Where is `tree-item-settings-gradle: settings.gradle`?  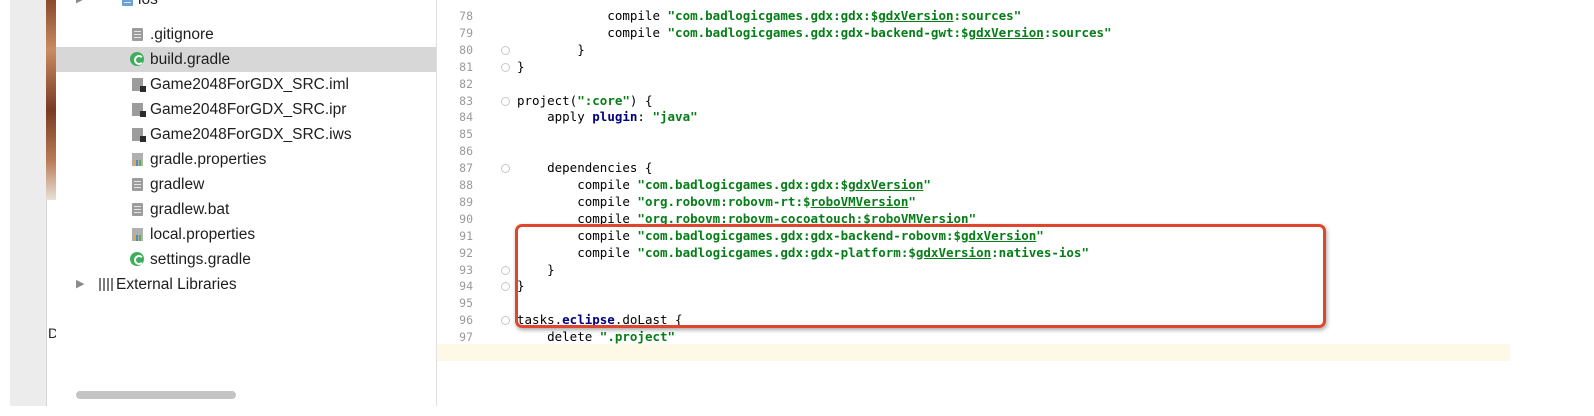
tree-item-settings-gradle: settings.gradle is located at coordinates (246, 259).